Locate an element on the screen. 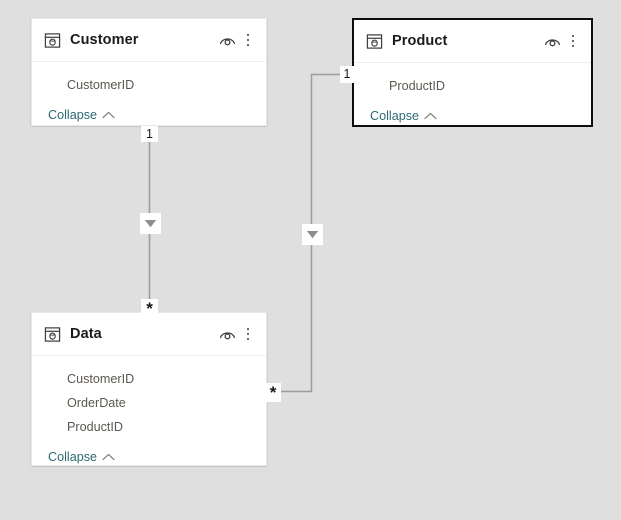 The image size is (621, 520). table-card-product: Product ProductID Collapse is located at coordinates (472, 72).